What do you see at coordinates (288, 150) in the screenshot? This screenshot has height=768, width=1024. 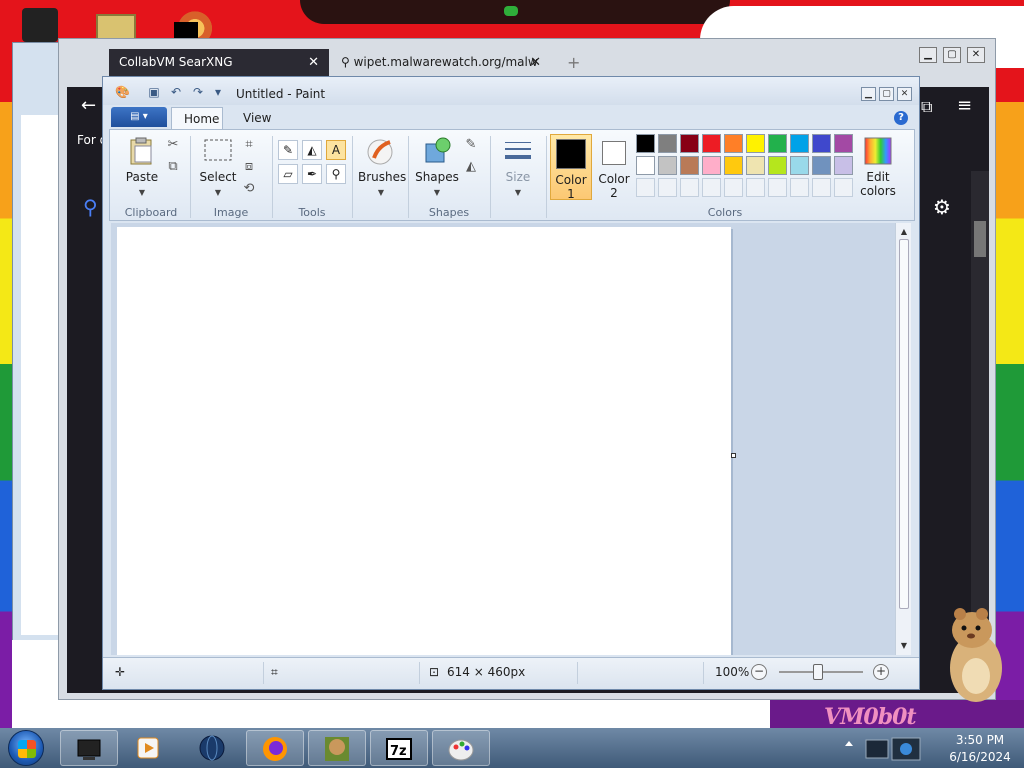 I see `pencil-icon: ✎` at bounding box center [288, 150].